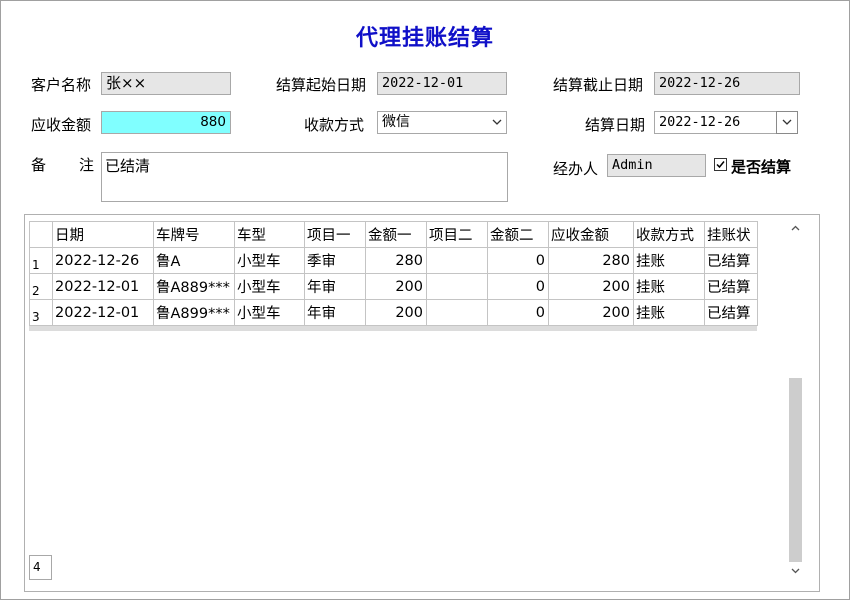 Image resolution: width=850 pixels, height=600 pixels. Describe the element at coordinates (41, 260) in the screenshot. I see `row-number: 1` at that location.